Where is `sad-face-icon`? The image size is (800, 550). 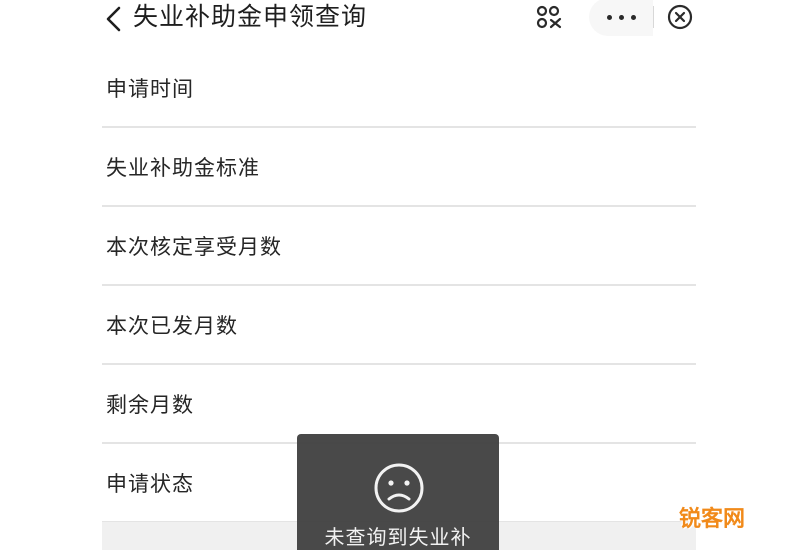
sad-face-icon is located at coordinates (399, 488).